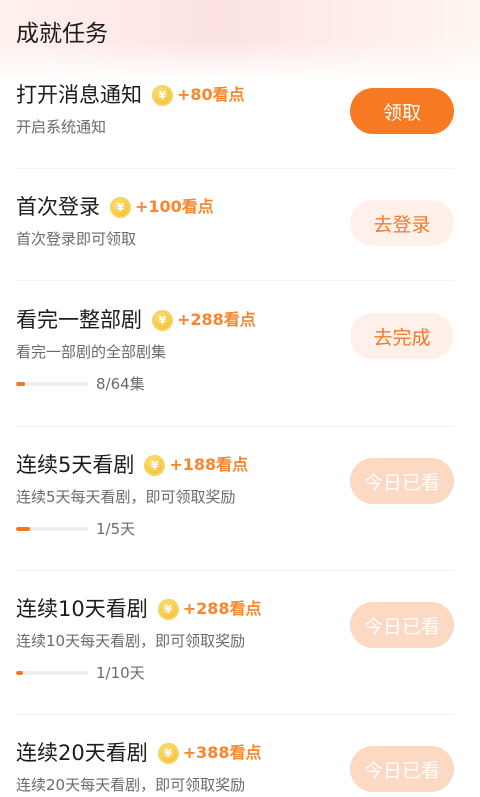 The width and height of the screenshot is (480, 797). I want to click on progress-text: 1/10天, so click(120, 673).